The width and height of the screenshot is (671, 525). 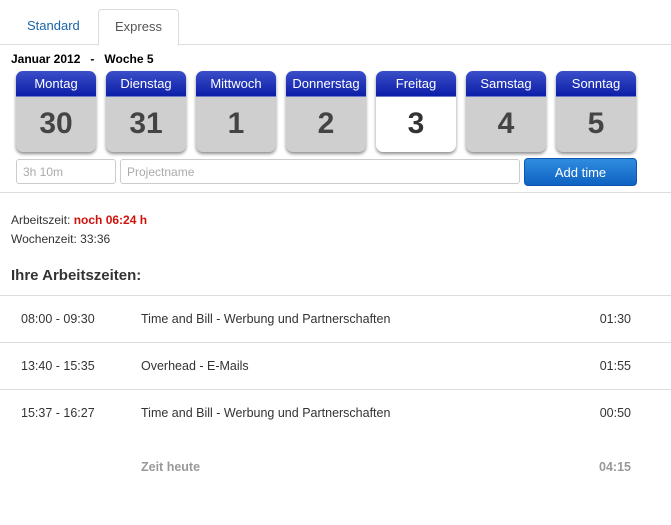 What do you see at coordinates (580, 172) in the screenshot?
I see `add-time-button: Add time` at bounding box center [580, 172].